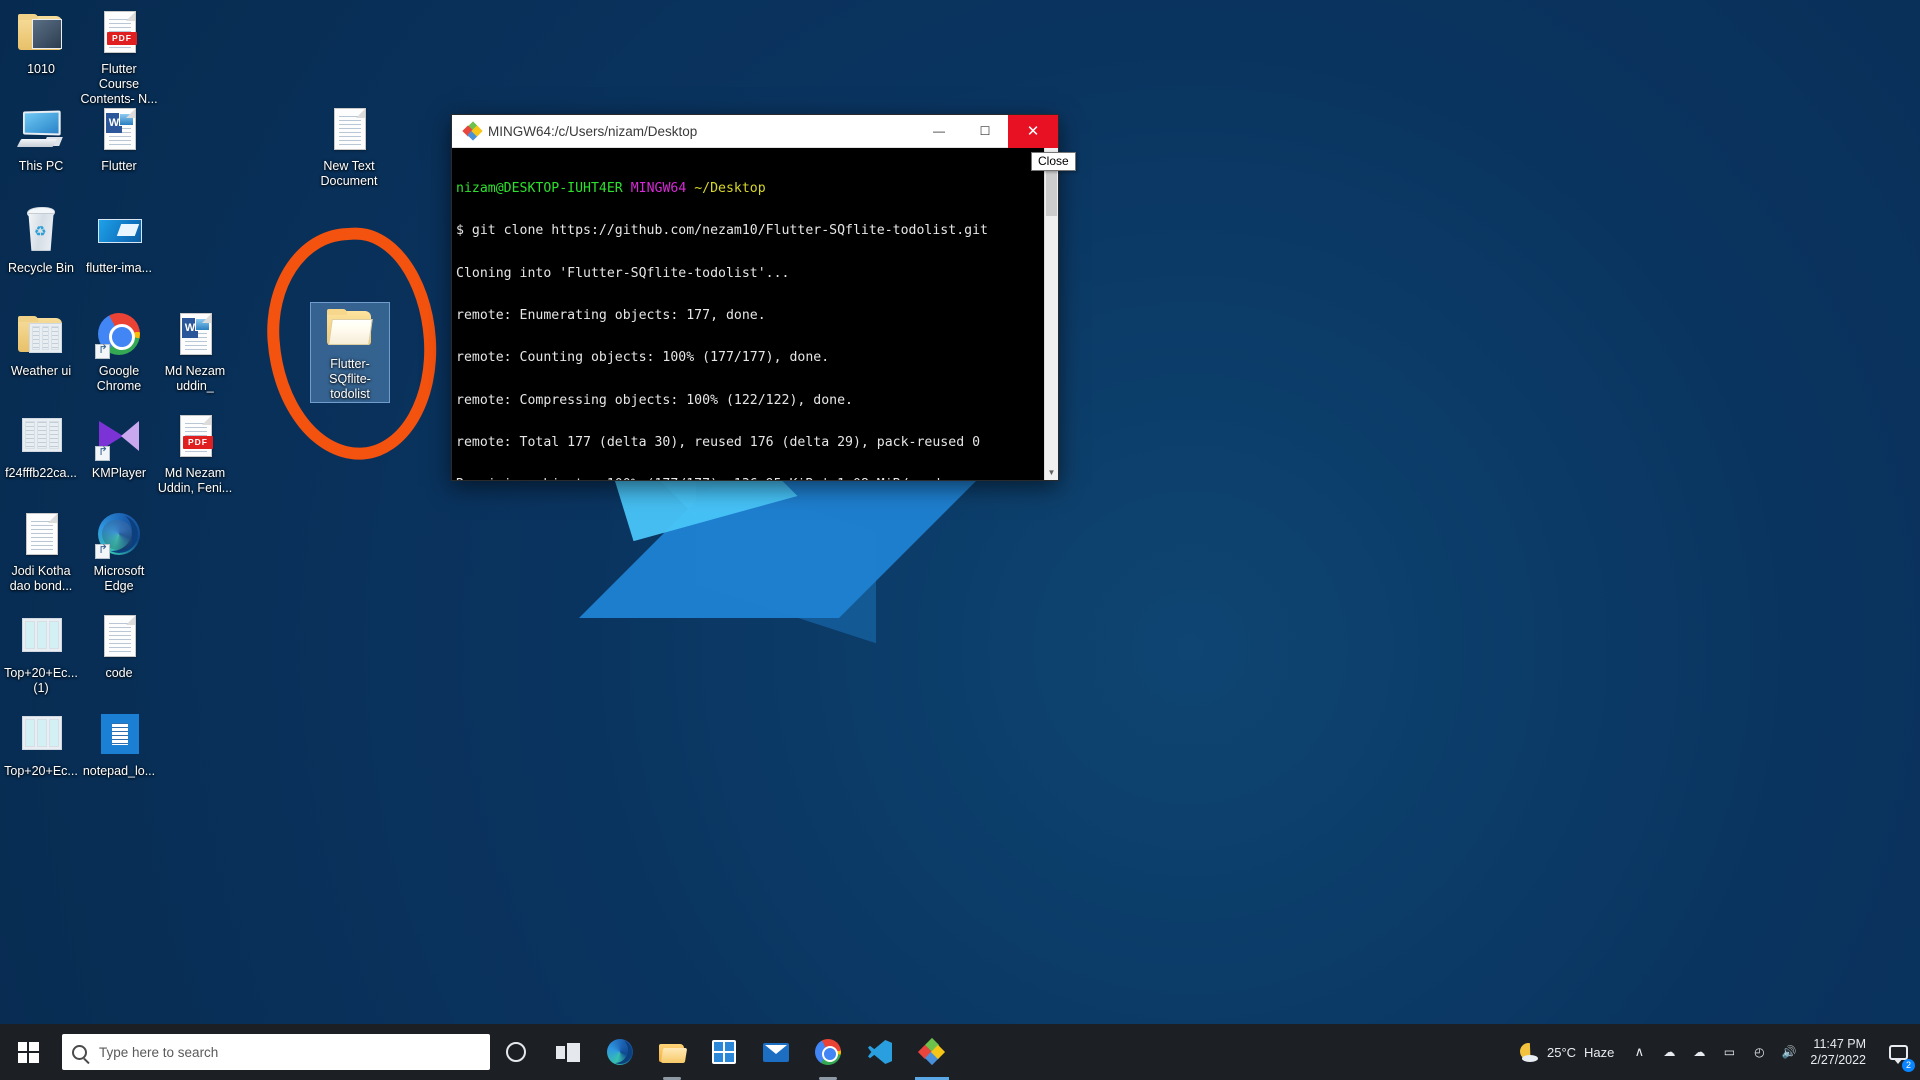 Image resolution: width=1920 pixels, height=1080 pixels. Describe the element at coordinates (1759, 1052) in the screenshot. I see `wifi-icon: ◴` at that location.